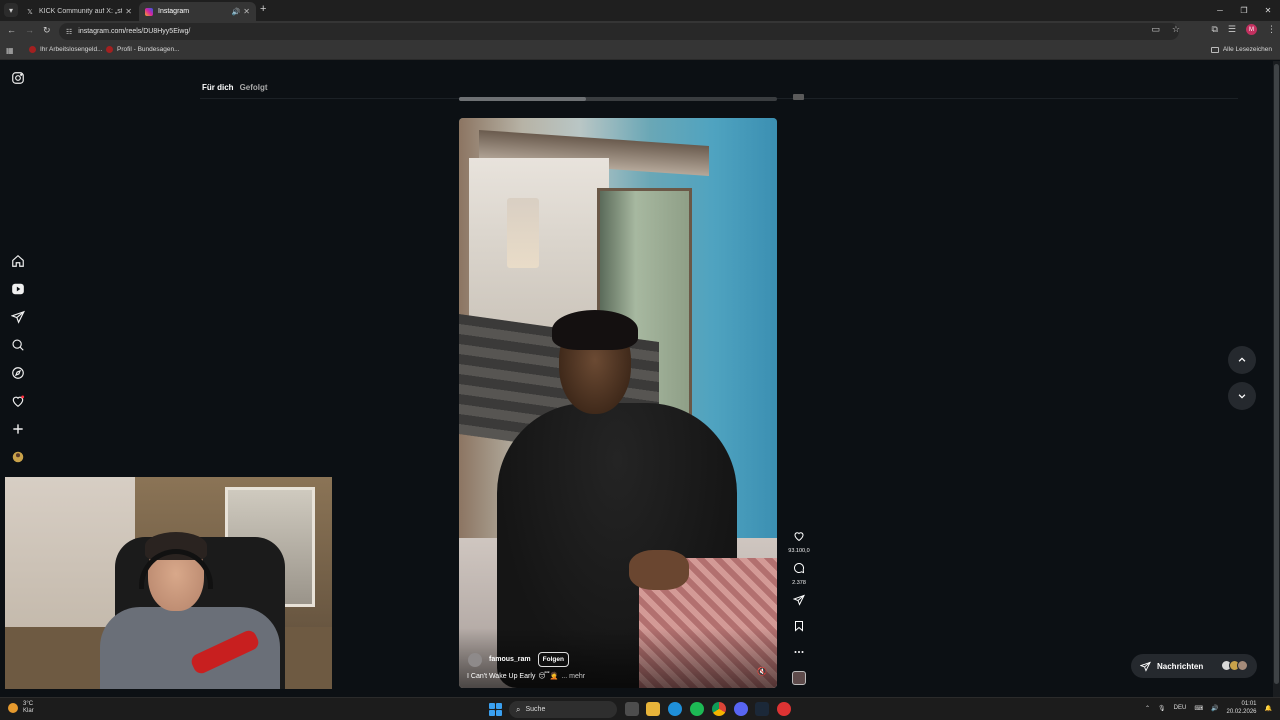  Describe the element at coordinates (11, 10) in the screenshot. I see `tab-search-button: ▾` at that location.